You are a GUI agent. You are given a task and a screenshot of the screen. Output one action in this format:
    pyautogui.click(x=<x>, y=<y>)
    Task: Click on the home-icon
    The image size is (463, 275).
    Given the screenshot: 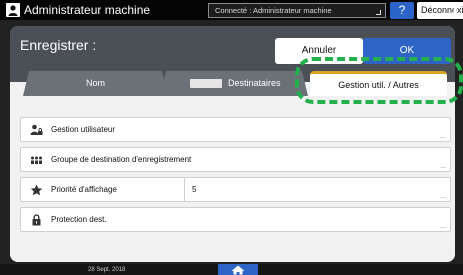 What is the action you would take?
    pyautogui.click(x=238, y=270)
    